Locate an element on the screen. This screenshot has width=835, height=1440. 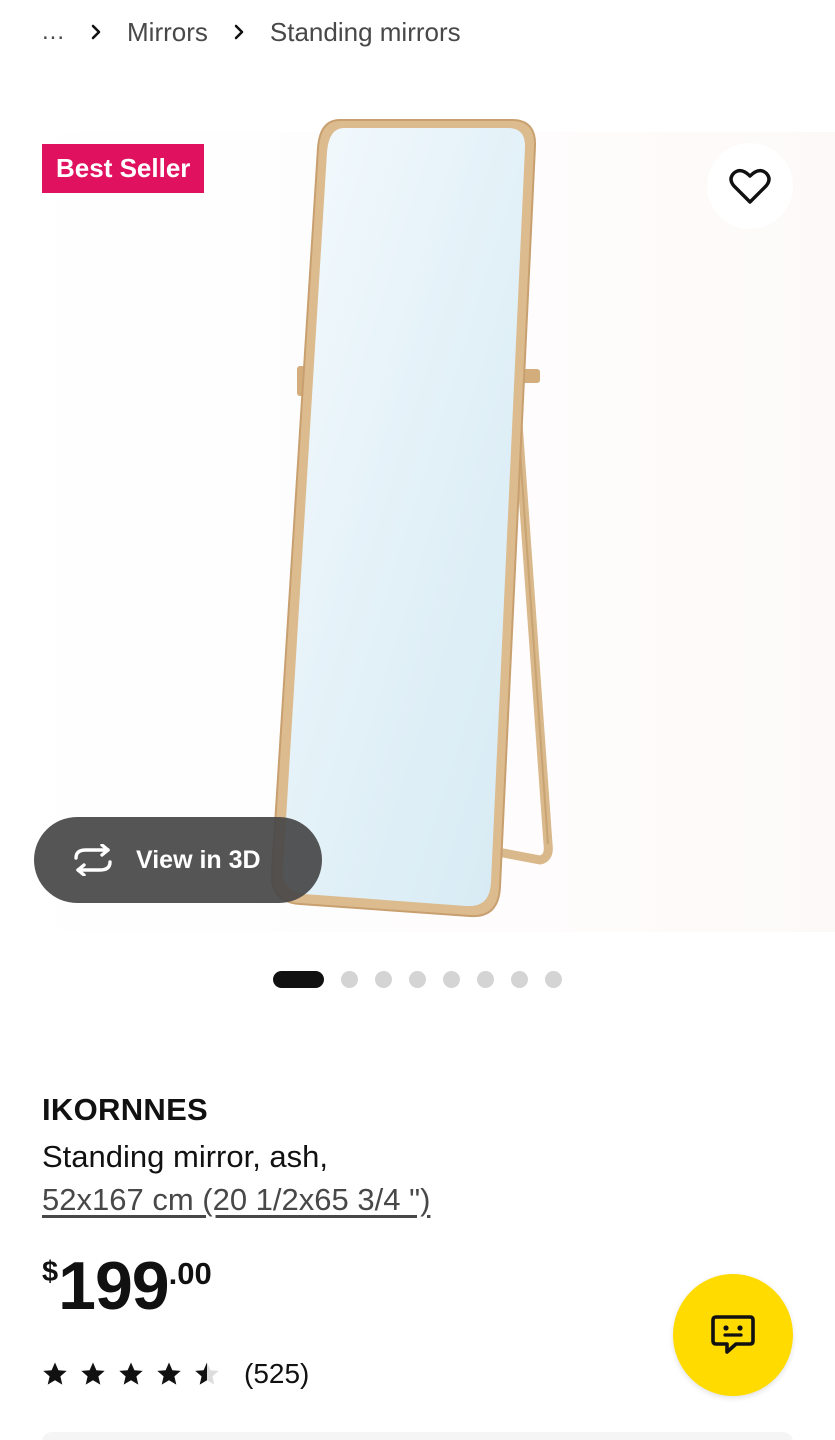
chat-button is located at coordinates (733, 1335).